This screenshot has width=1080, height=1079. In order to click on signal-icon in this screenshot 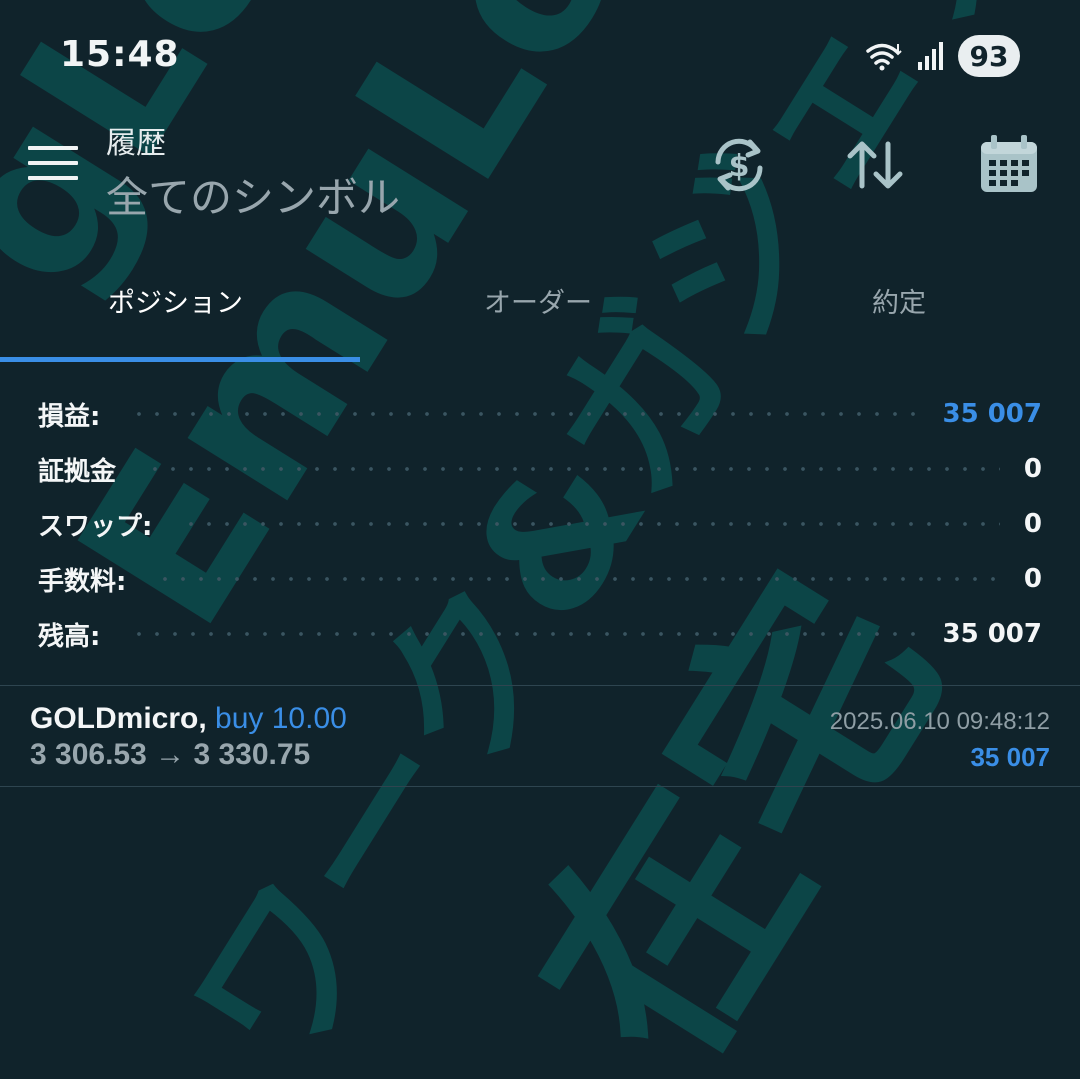, I will do `click(930, 56)`.